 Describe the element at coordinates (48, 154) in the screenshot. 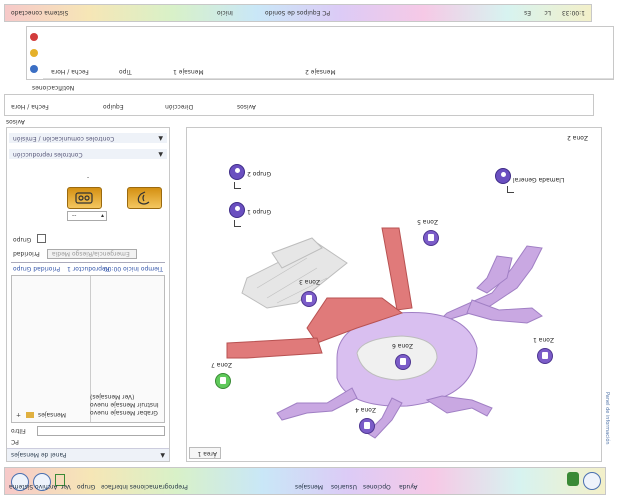

I see `section-playback-label: Controles reproducción` at that location.